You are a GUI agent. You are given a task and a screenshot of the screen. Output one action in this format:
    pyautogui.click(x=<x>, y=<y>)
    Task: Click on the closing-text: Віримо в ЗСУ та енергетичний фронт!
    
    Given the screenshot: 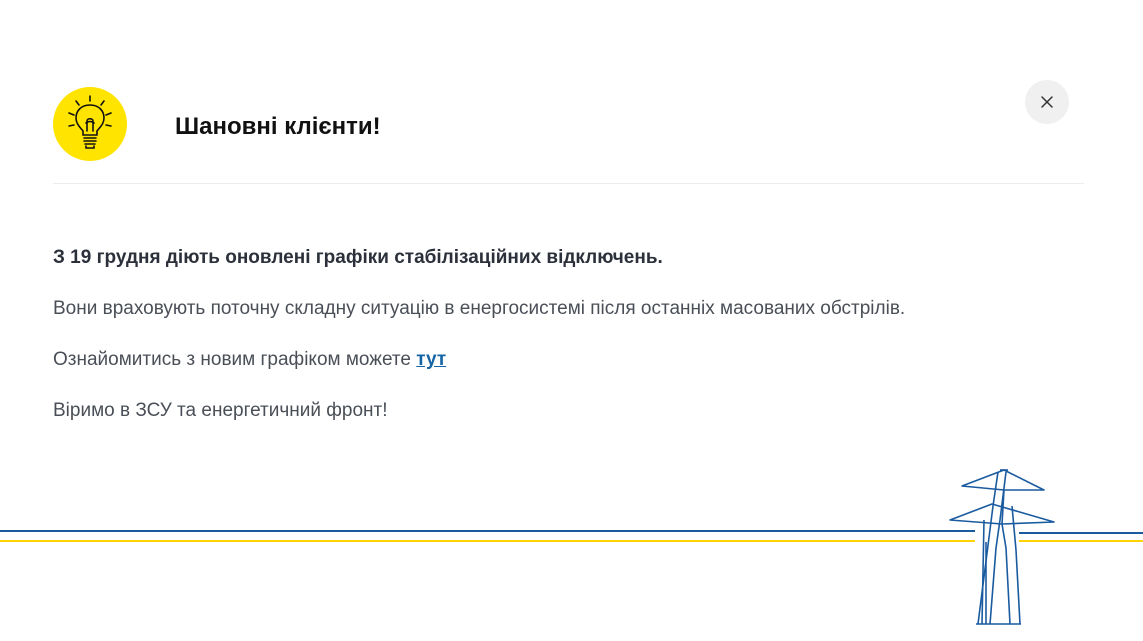 What is the action you would take?
    pyautogui.click(x=220, y=410)
    